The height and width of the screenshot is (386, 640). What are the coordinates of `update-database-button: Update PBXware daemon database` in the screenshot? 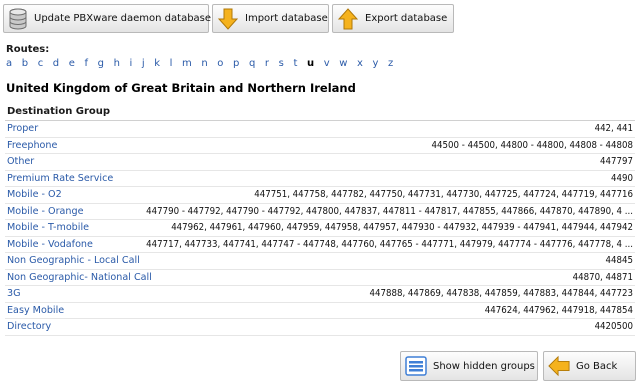 It's located at (107, 18).